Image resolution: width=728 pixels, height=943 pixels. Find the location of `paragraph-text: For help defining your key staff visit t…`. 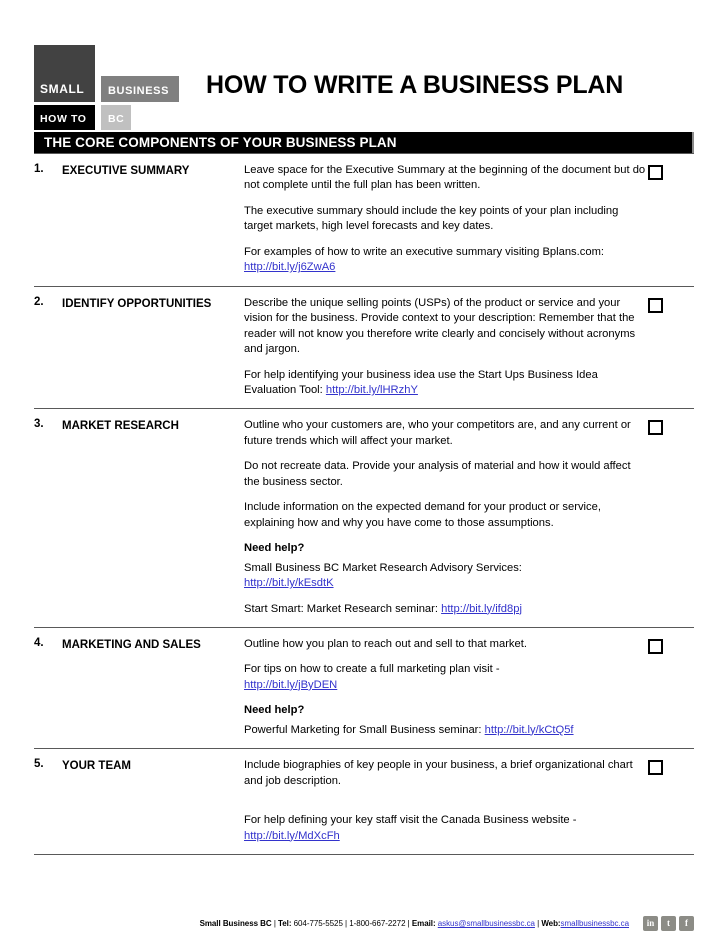

paragraph-text: For help defining your key staff visit t… is located at coordinates (410, 820).